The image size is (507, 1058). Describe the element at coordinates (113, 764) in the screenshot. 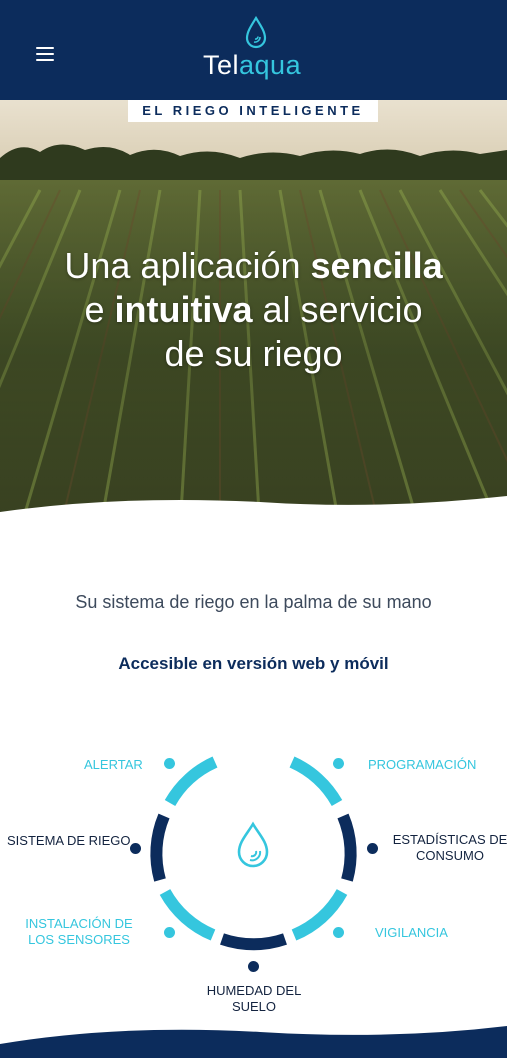

I see `feature-alertar: ALERTAR` at that location.